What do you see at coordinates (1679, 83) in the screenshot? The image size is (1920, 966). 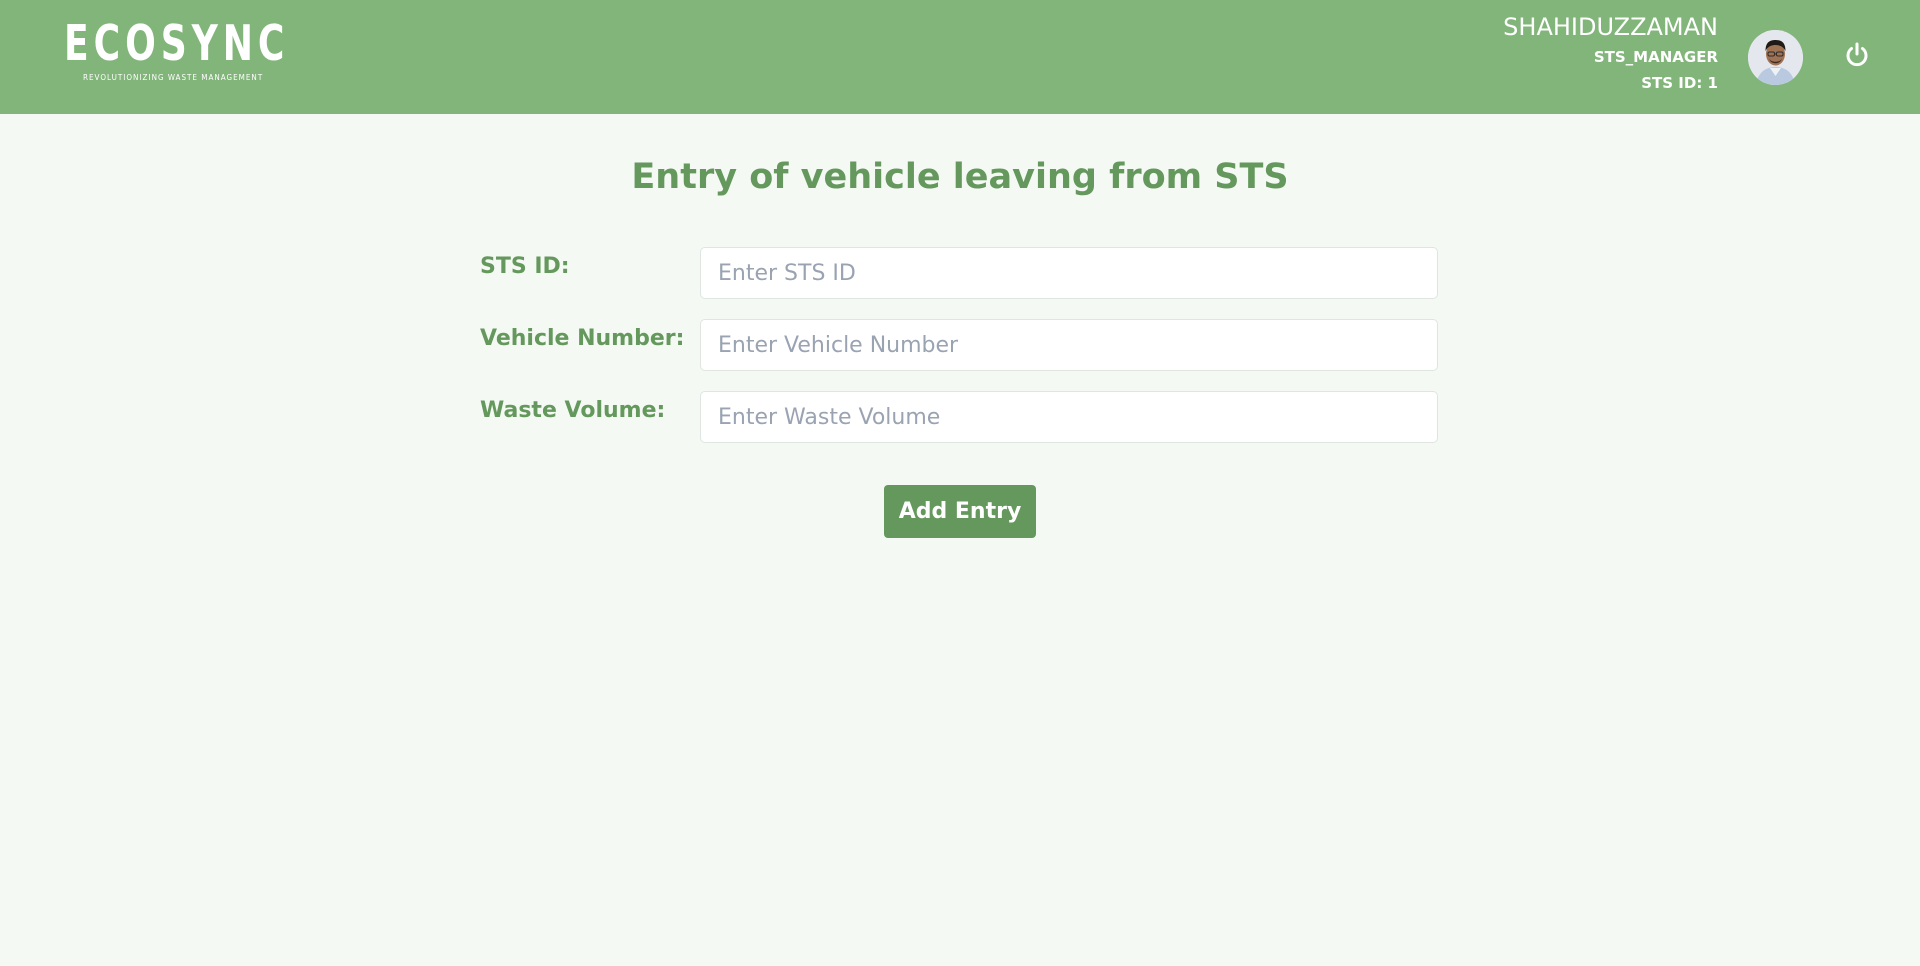 I see `user-sts-id: STS ID: 1` at bounding box center [1679, 83].